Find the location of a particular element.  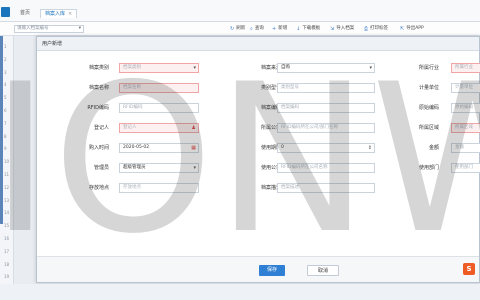

form-field-input: 计量单位 is located at coordinates (465, 88).